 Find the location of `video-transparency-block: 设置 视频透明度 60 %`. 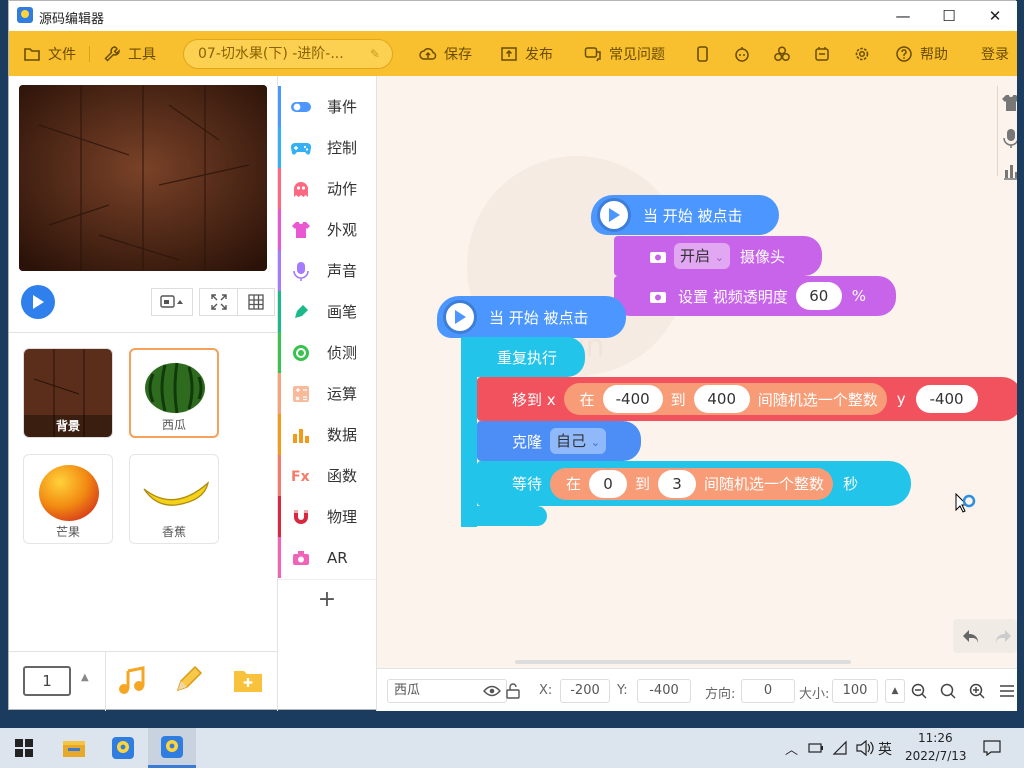

video-transparency-block: 设置 视频透明度 60 % is located at coordinates (755, 296).